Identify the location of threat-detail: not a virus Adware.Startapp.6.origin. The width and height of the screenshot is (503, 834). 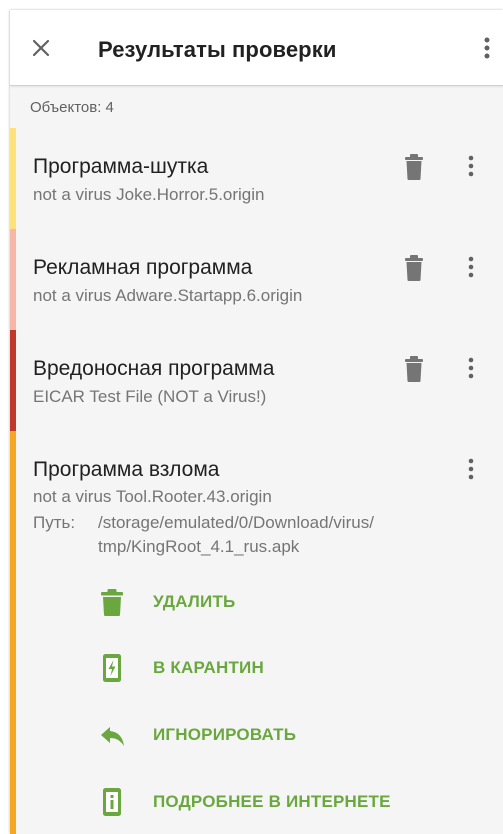
(168, 295).